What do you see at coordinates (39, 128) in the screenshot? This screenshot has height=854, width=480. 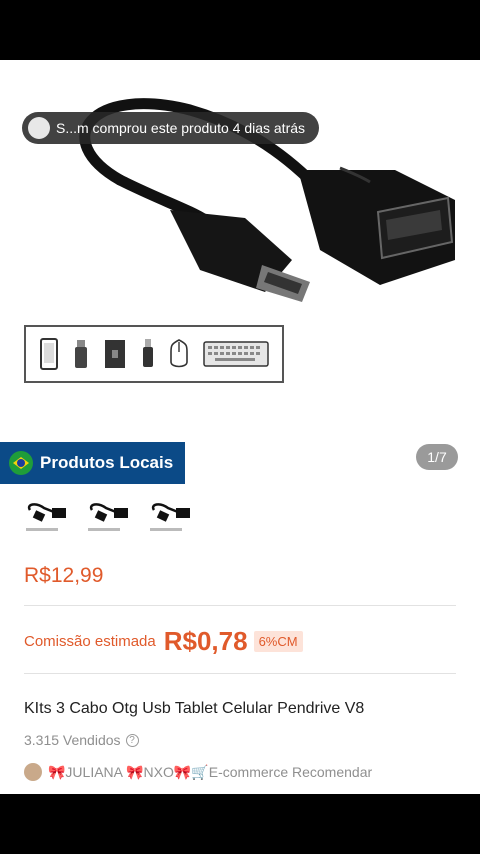 I see `buyer-avatar` at bounding box center [39, 128].